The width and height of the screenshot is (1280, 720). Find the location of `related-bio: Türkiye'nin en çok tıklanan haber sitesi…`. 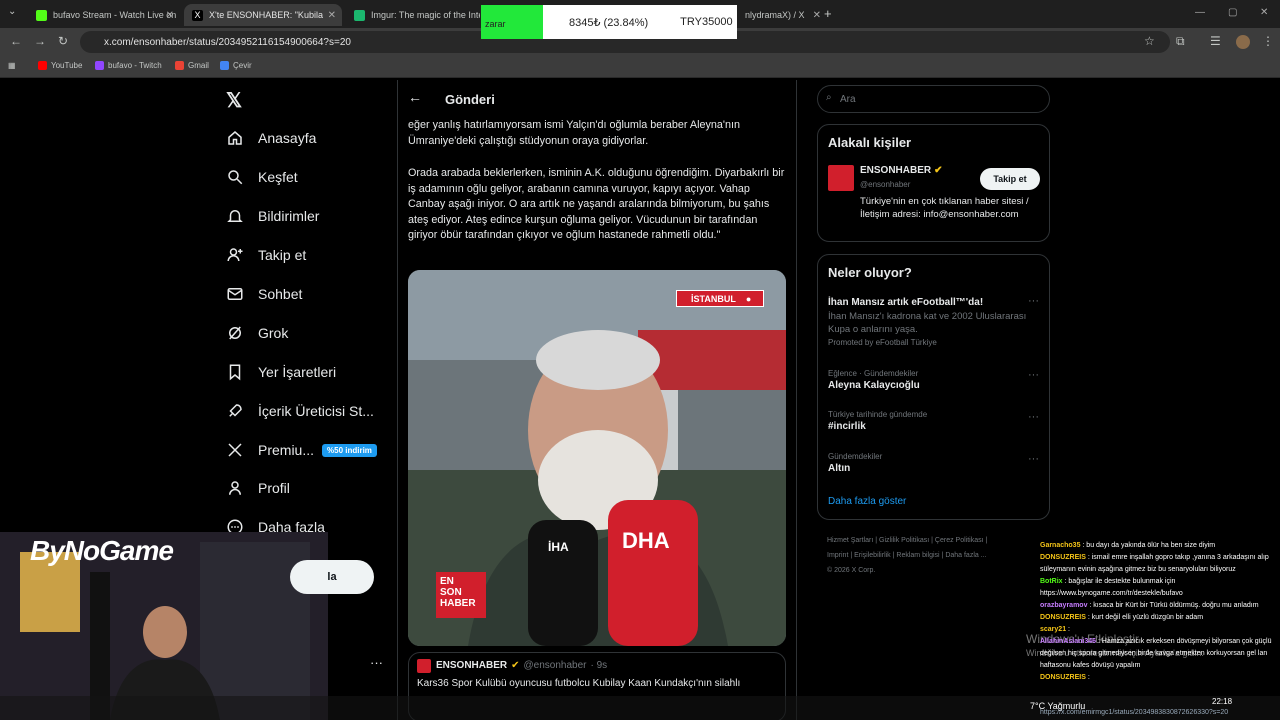

related-bio: Türkiye'nin en çok tıklanan haber sitesi… is located at coordinates (944, 208).